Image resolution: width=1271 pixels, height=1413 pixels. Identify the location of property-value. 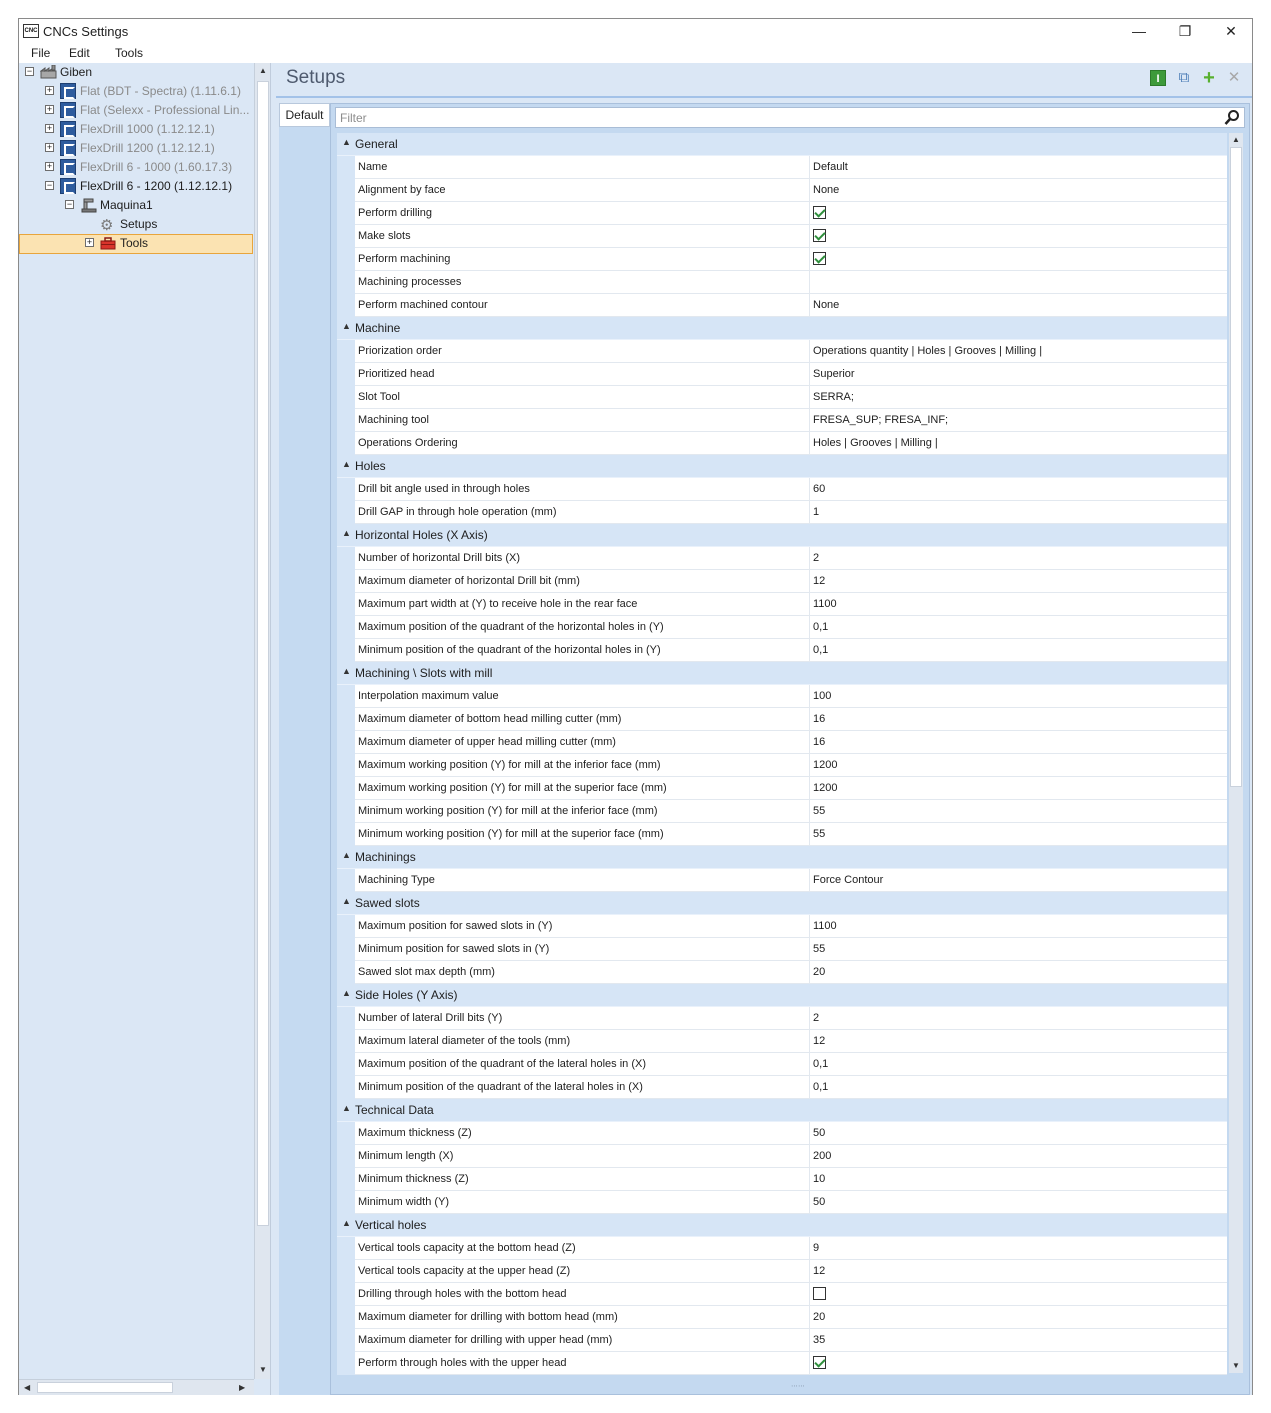
(1018, 282).